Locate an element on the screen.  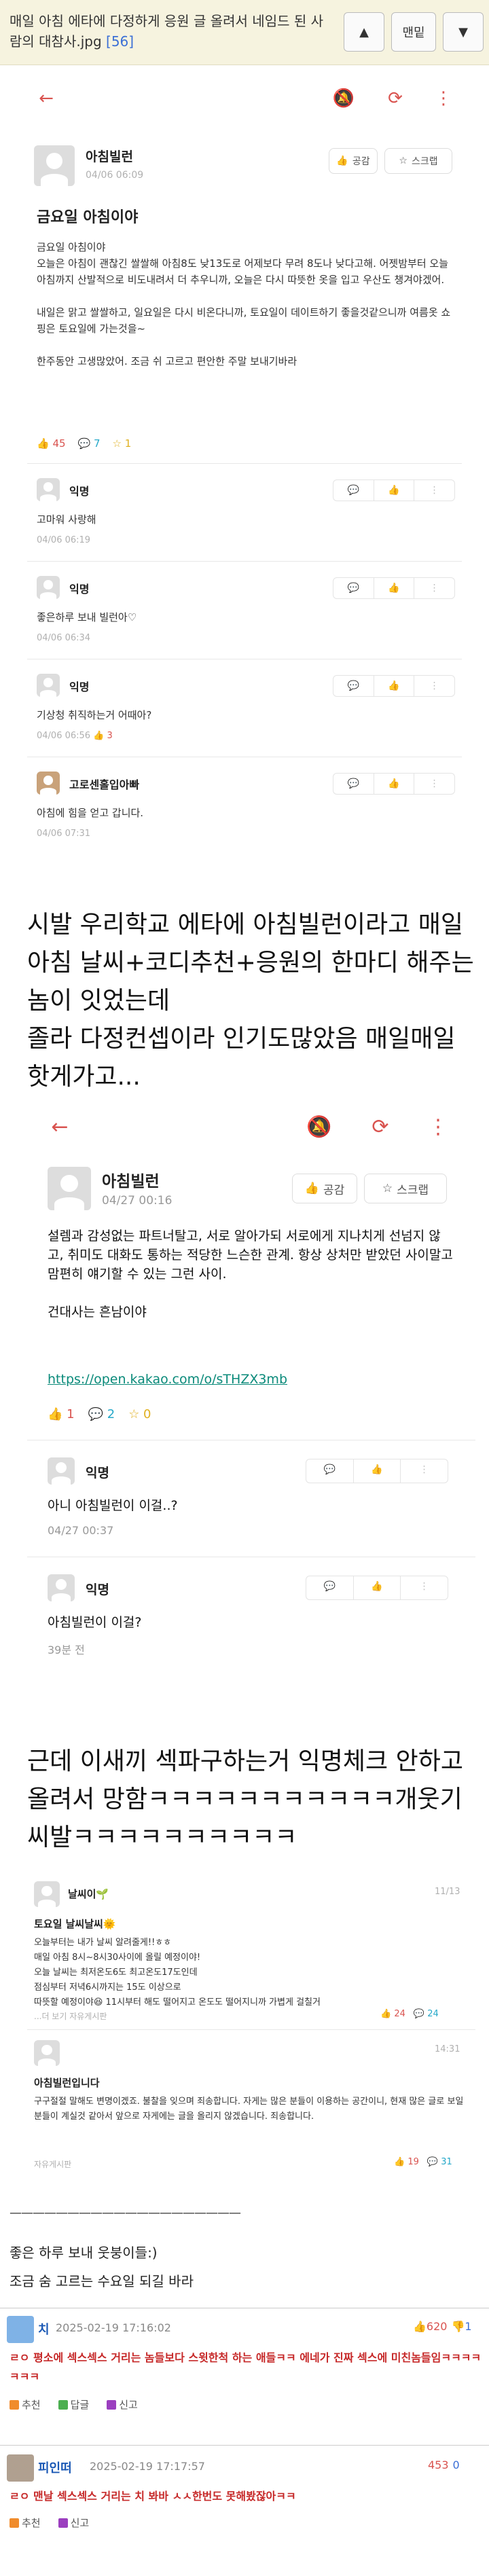
comment-author: 피인떠 is located at coordinates (55, 2467).